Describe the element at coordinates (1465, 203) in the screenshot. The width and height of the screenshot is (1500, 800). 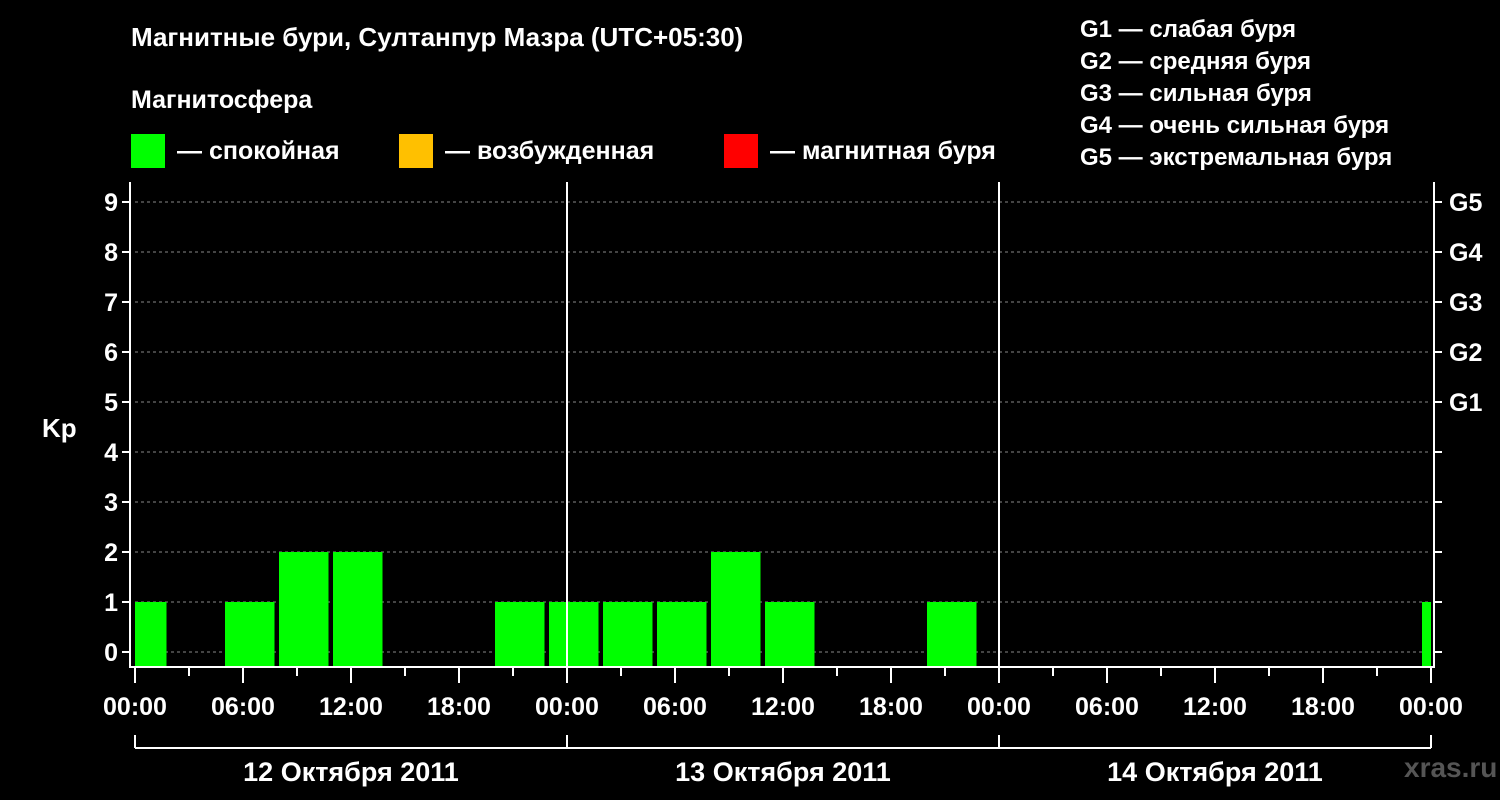
I see `right-tick-label: G5` at that location.